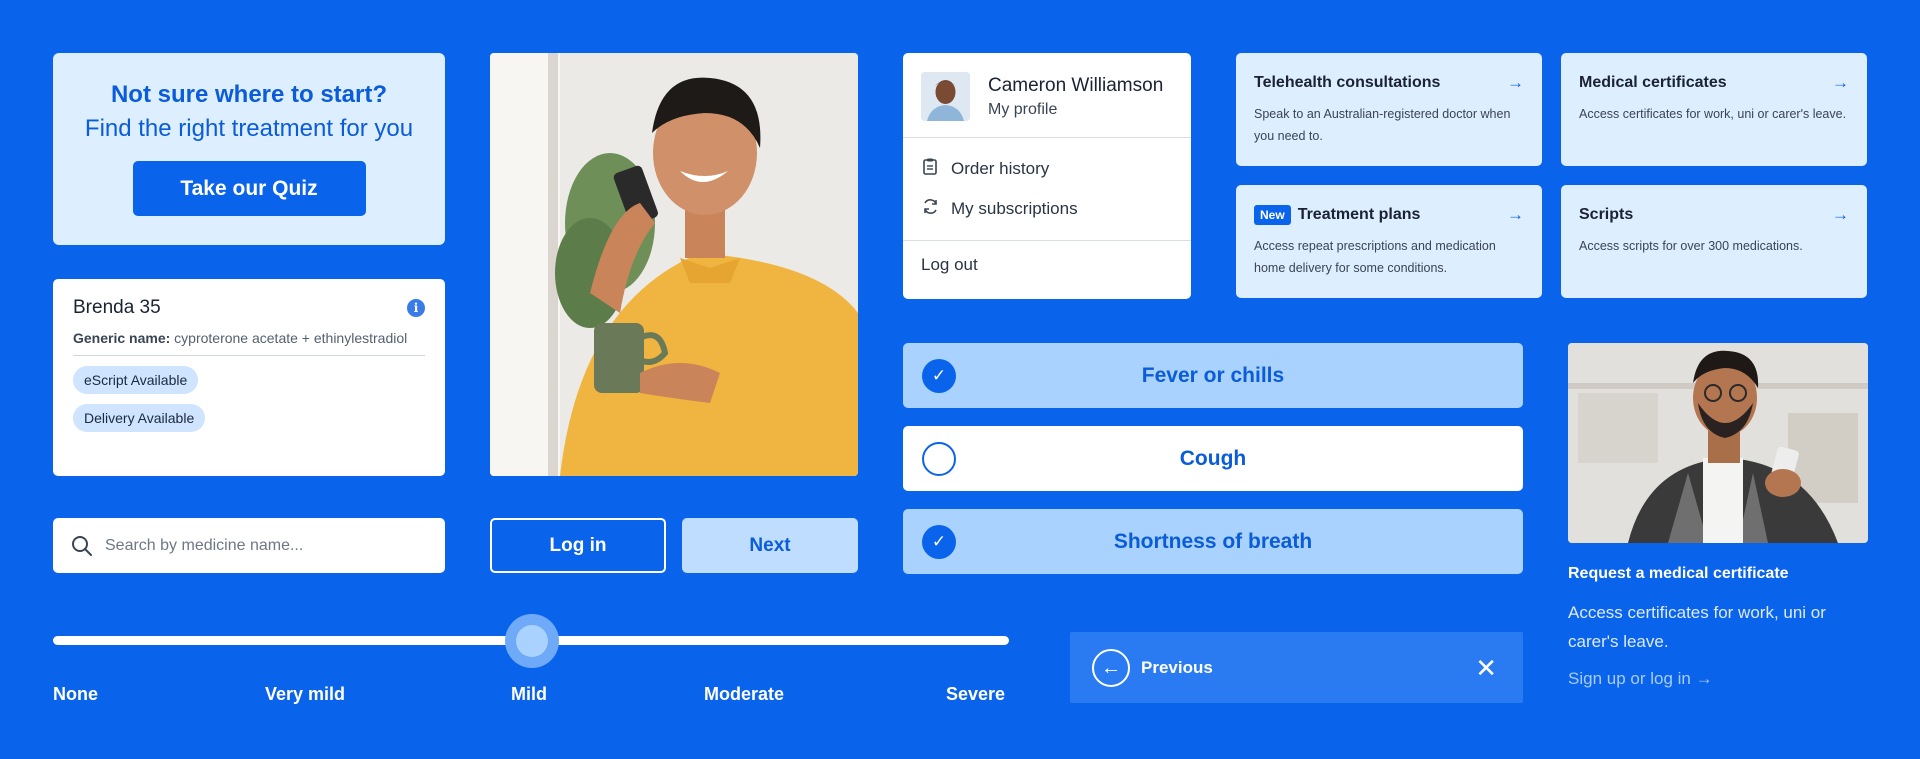 The width and height of the screenshot is (1920, 759). Describe the element at coordinates (1111, 667) in the screenshot. I see `arrow-left-icon: ←` at that location.